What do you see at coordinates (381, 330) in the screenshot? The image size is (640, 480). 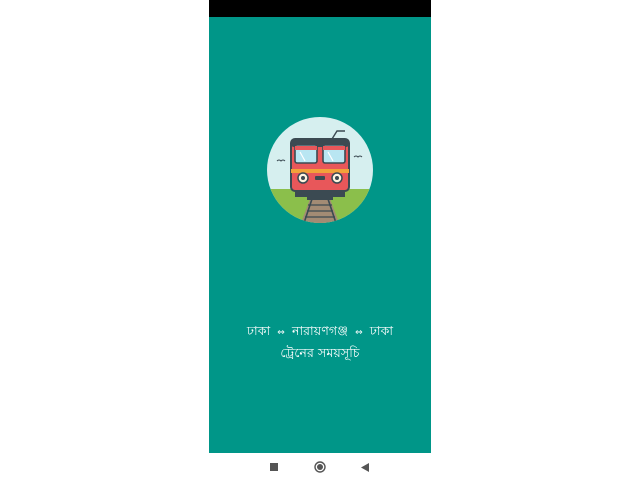 I see `route-to-label: ঢাকা` at bounding box center [381, 330].